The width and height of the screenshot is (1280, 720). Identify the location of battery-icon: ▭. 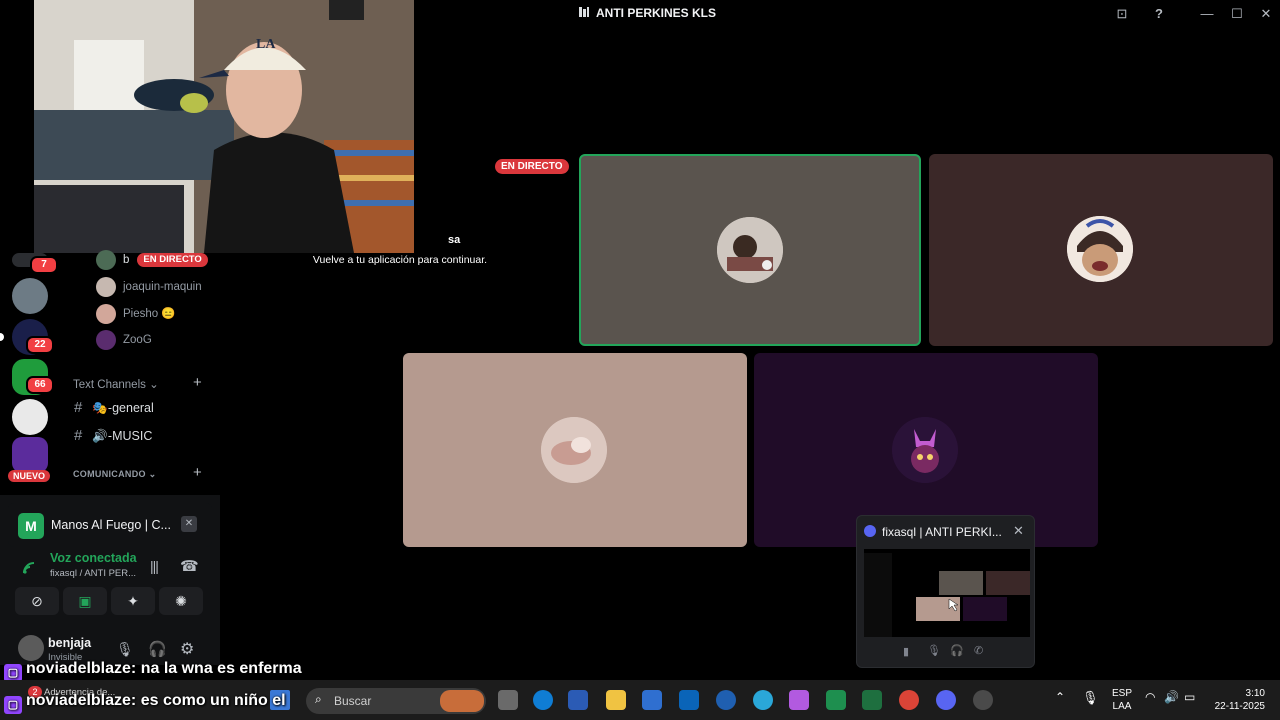
(1189, 697).